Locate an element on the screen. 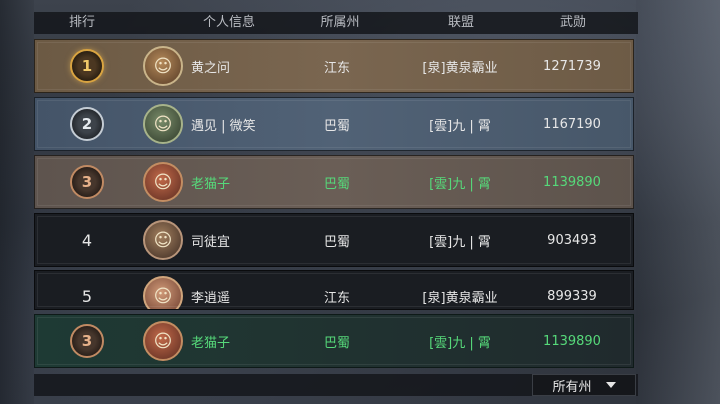 The width and height of the screenshot is (720, 404). background-shade-left is located at coordinates (17, 202).